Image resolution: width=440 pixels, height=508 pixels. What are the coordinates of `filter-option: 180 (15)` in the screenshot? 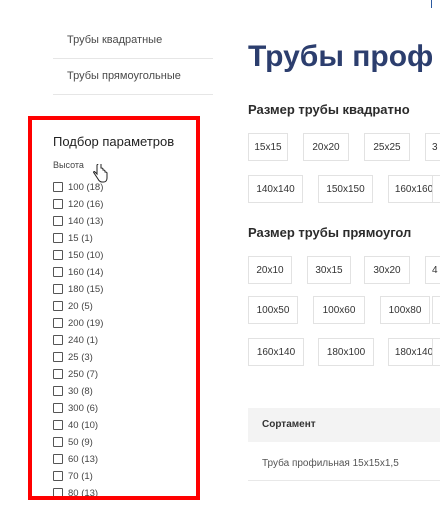 It's located at (78, 289).